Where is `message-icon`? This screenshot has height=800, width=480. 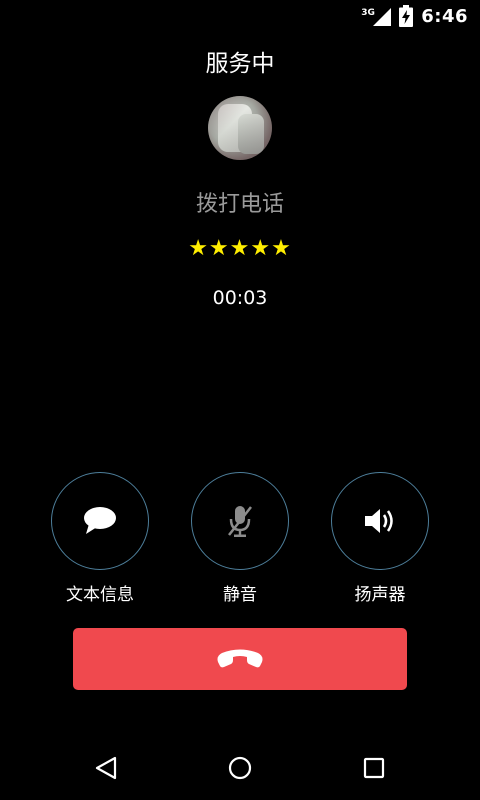
message-icon is located at coordinates (100, 520).